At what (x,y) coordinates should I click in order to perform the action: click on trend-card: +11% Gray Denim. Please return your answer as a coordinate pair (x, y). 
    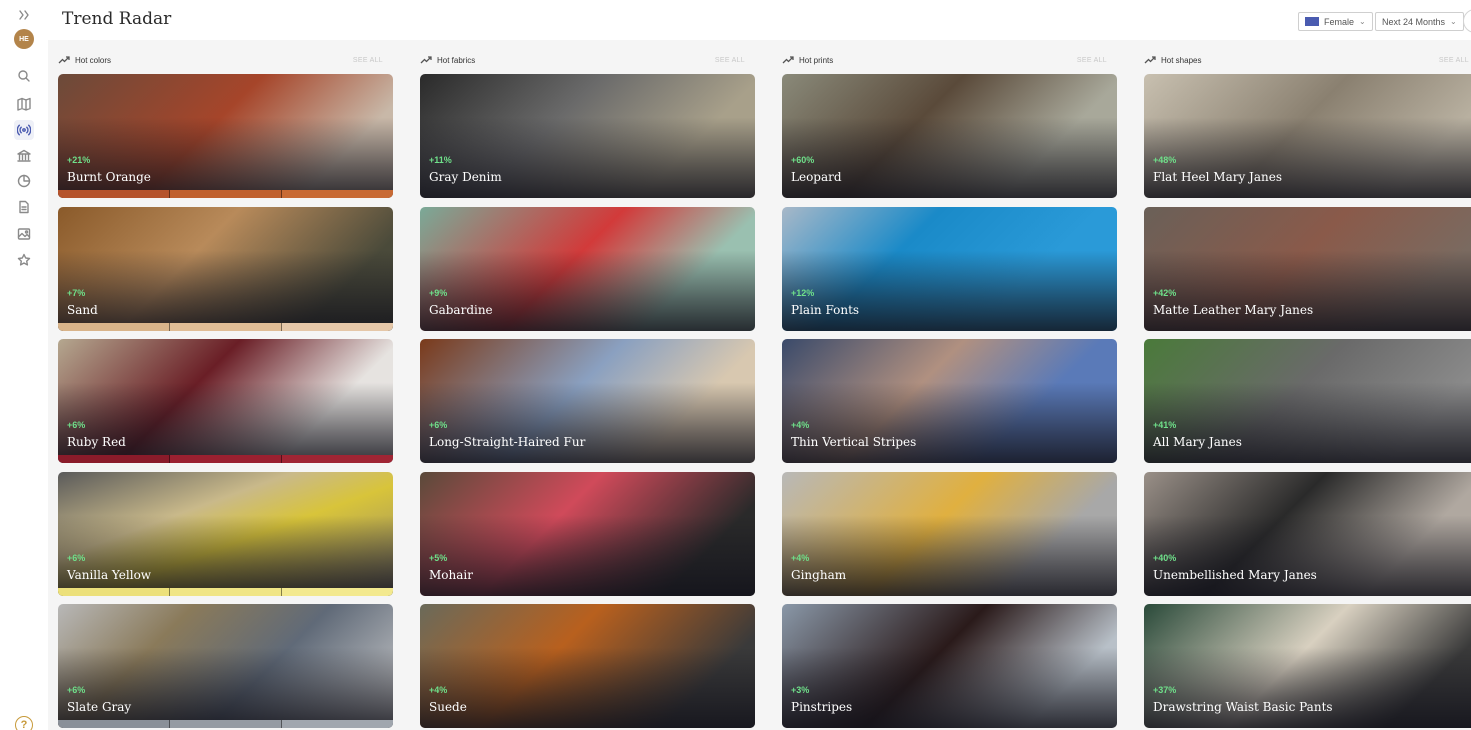
    Looking at the image, I should click on (587, 136).